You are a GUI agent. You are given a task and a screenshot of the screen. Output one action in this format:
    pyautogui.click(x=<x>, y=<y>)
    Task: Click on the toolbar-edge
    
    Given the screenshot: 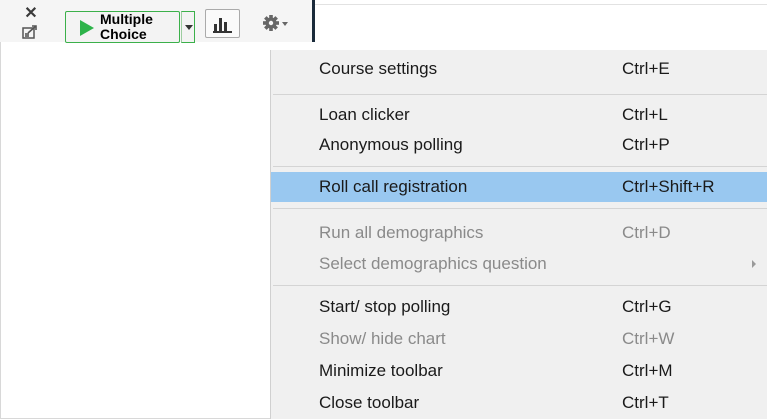 What is the action you would take?
    pyautogui.click(x=313, y=21)
    